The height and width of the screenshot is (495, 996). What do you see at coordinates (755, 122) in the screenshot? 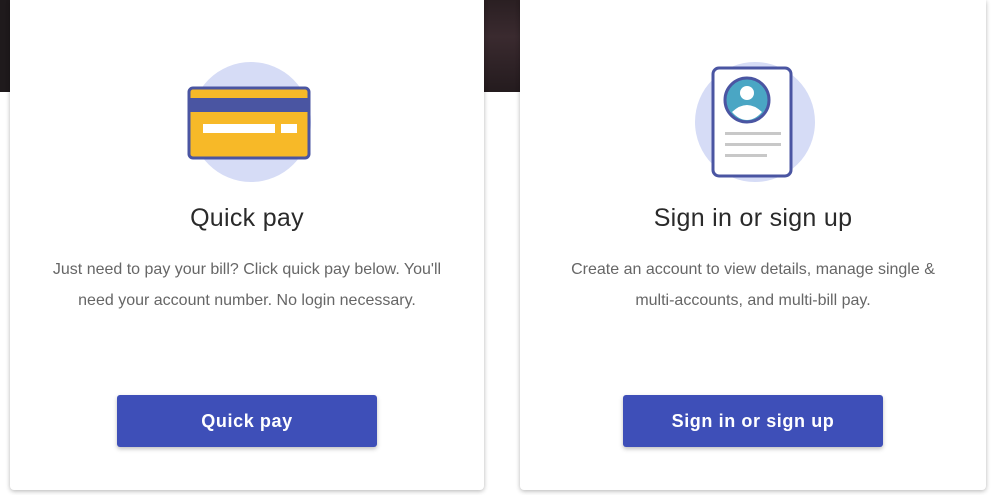
I see `account-profile-icon` at bounding box center [755, 122].